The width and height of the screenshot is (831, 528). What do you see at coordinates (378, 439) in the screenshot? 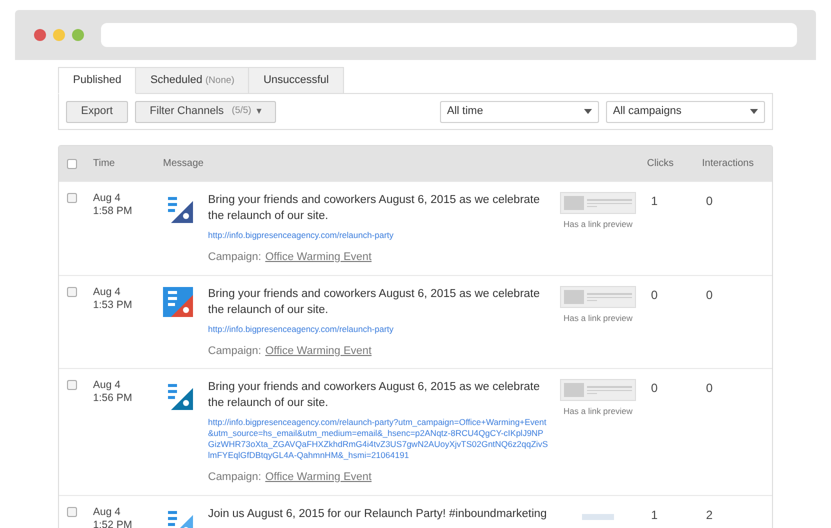
I see `post-link: http://info.bigpresenceagency.com/relaunch-party?utm_campaign=Office+Warming+Event&utm_source=hs_email&utm_medium=email&_hsenc=p2ANqtz-8RCU4QgCY-cIKplJ9NPGizWHR73oXta_ZGAVQaFHXZkhdRmG4i4tvZ3US7gwN2AUoyXjvTS02GntNQ6z2qqZivSlmFYEqlGfDBtqyGL4A-QahmnHM&_hsmi=21064191` at bounding box center [378, 439].